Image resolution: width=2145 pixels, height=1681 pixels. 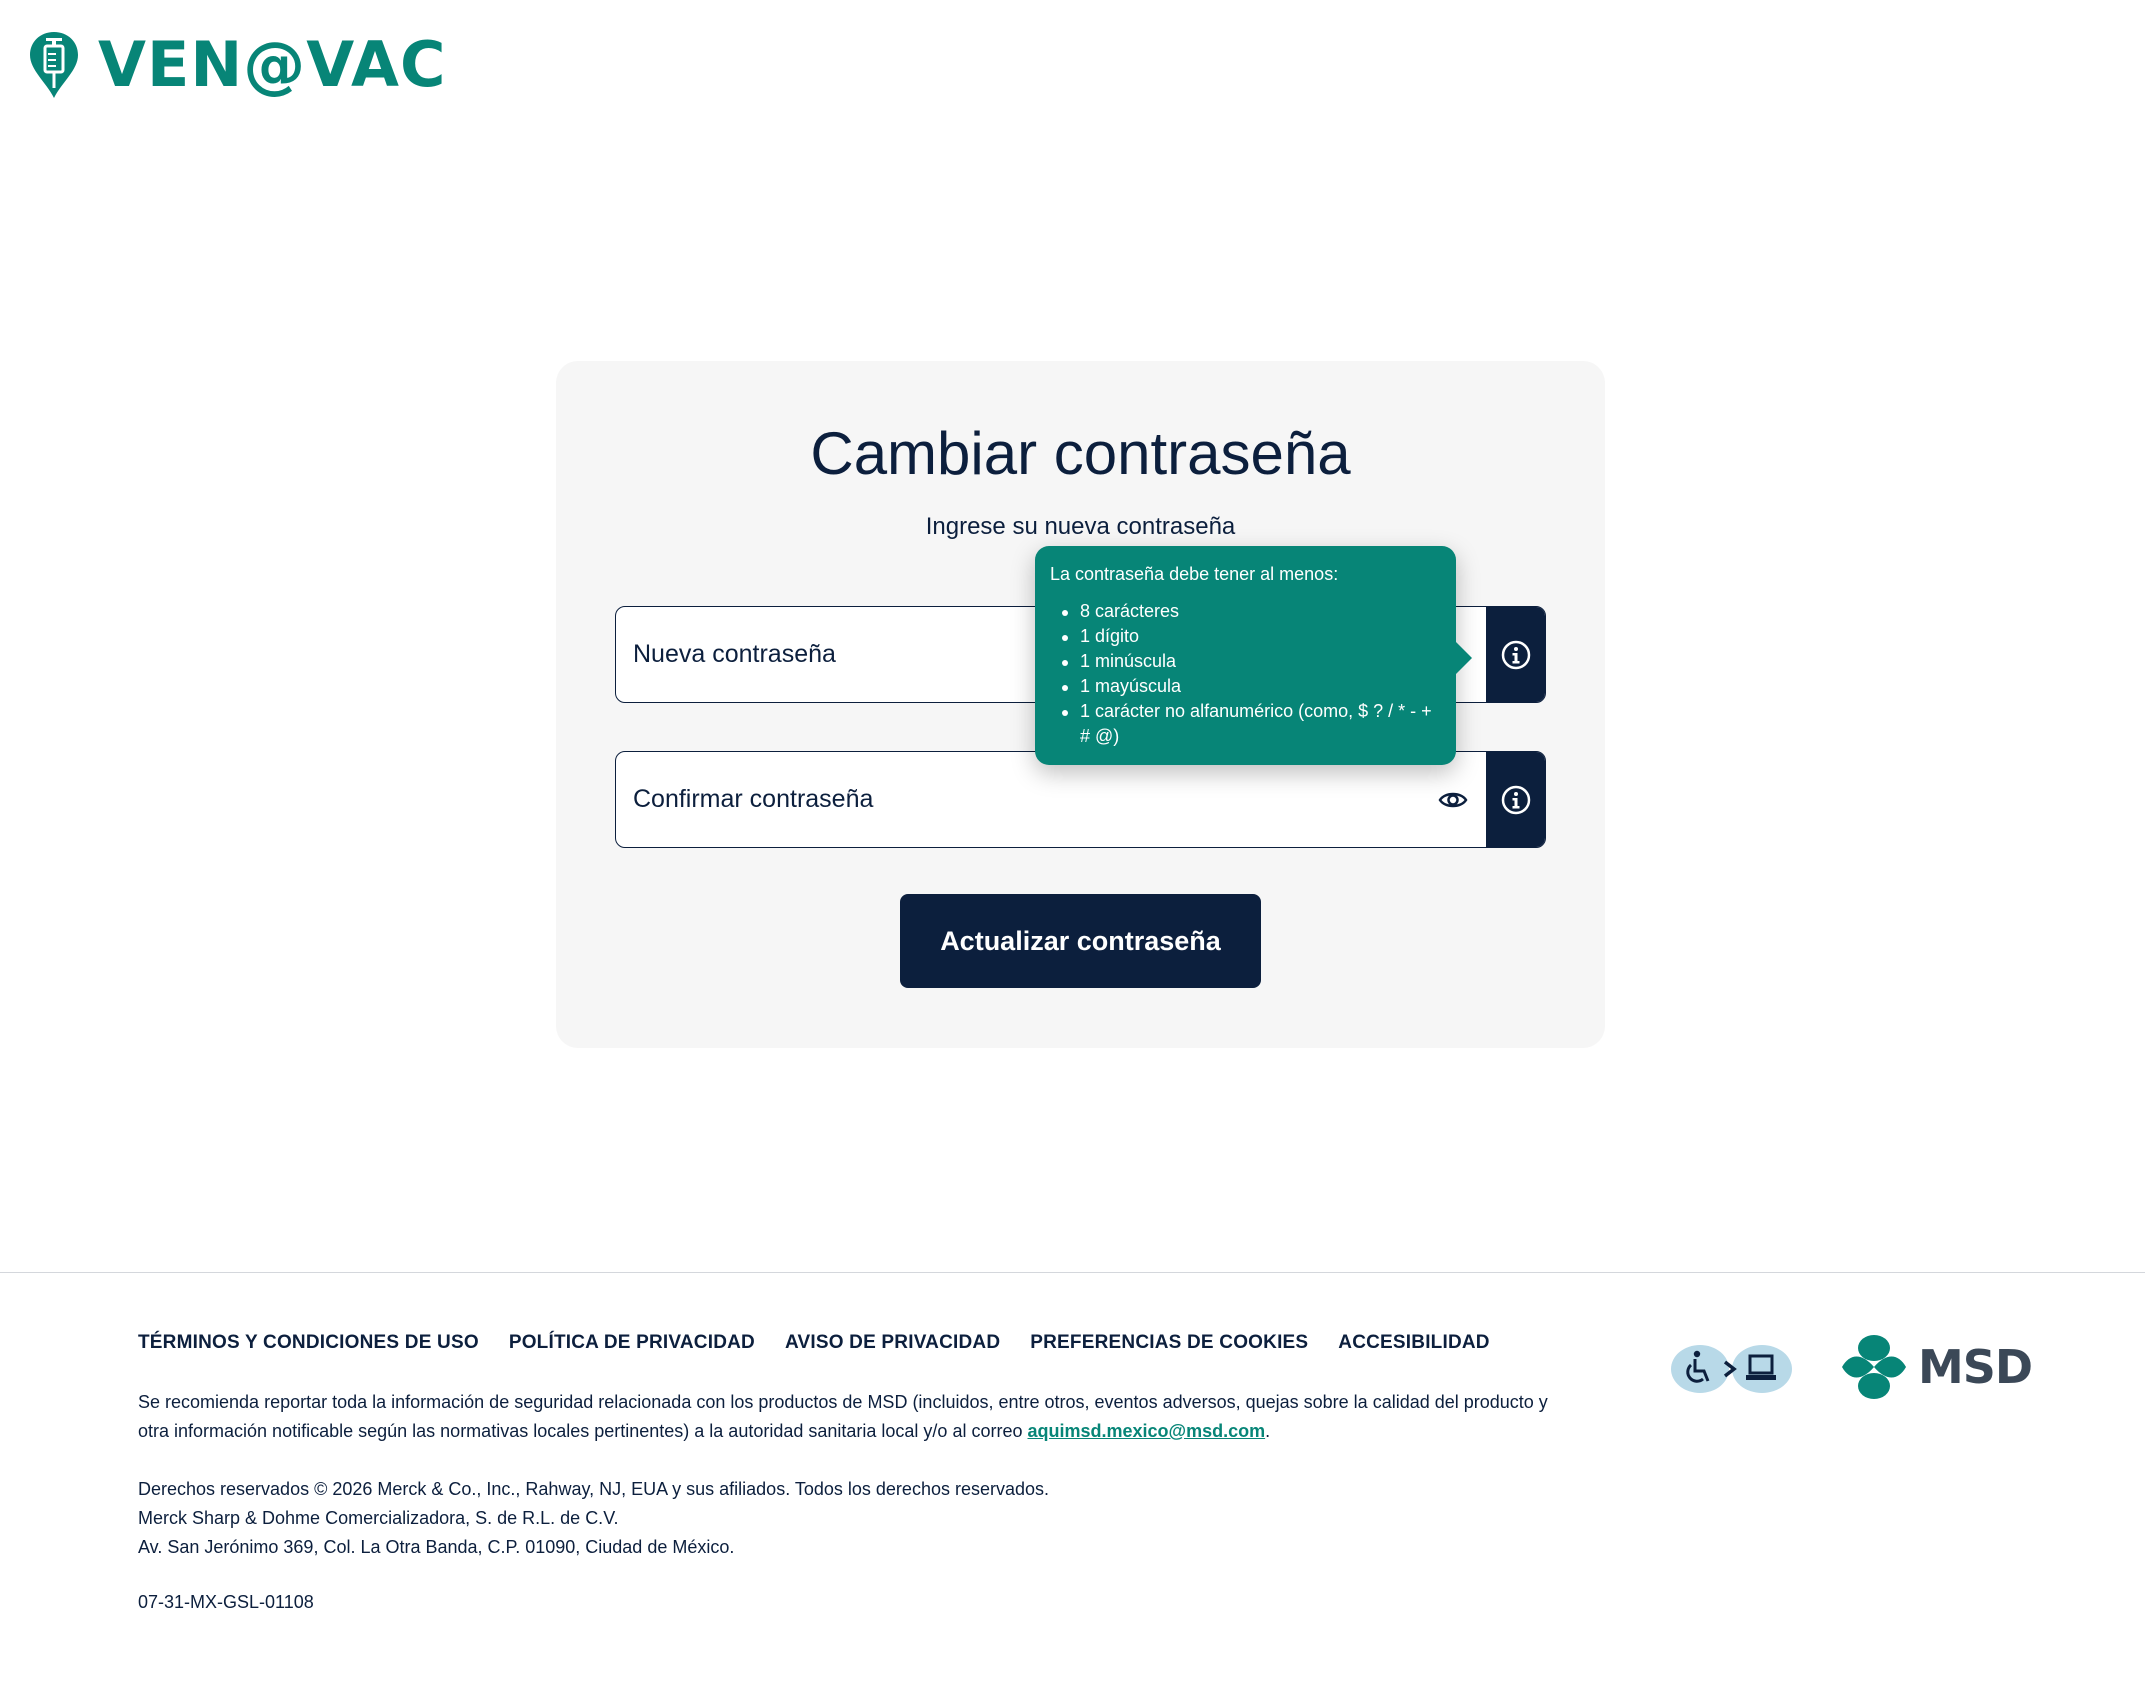 I want to click on footer-link-accessibility: ACCESIBILIDAD, so click(x=1413, y=1343).